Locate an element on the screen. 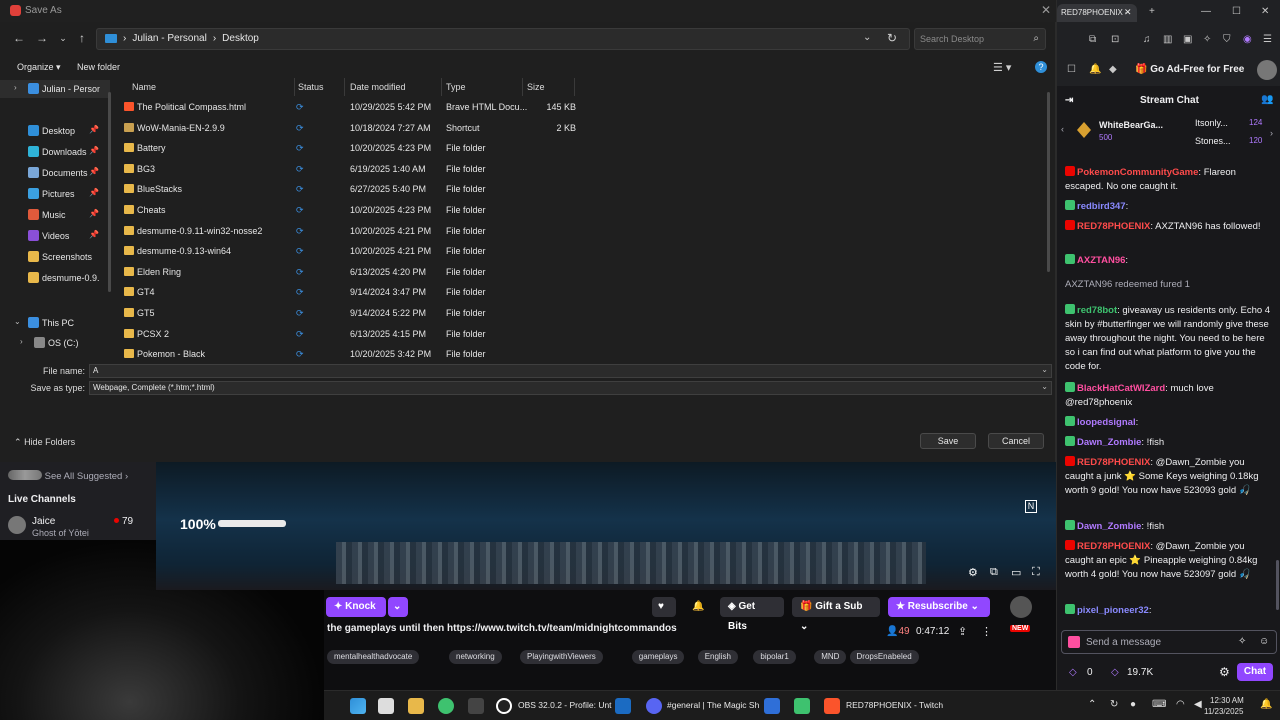 The image size is (1280, 720). stream-video: 100% N ⚙ ⧉ ▭ ⛶ is located at coordinates (606, 526).